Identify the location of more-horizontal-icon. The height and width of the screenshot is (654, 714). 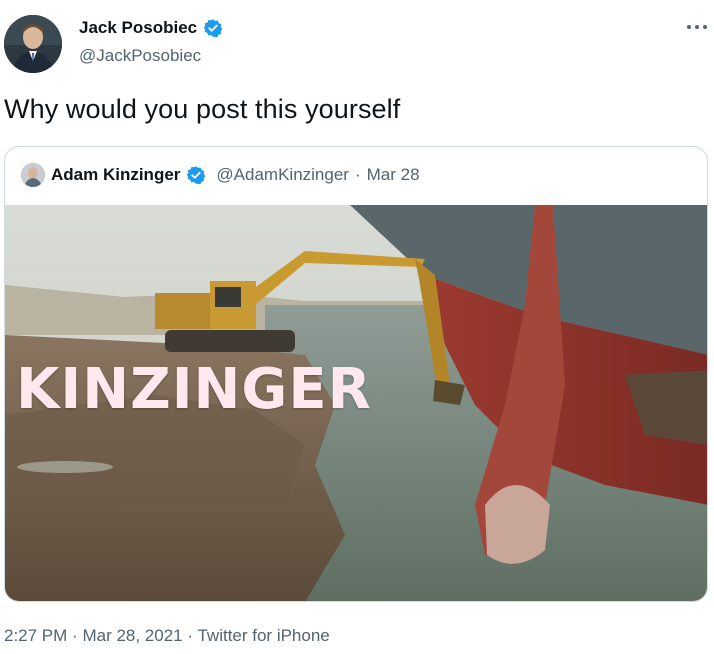
(697, 27).